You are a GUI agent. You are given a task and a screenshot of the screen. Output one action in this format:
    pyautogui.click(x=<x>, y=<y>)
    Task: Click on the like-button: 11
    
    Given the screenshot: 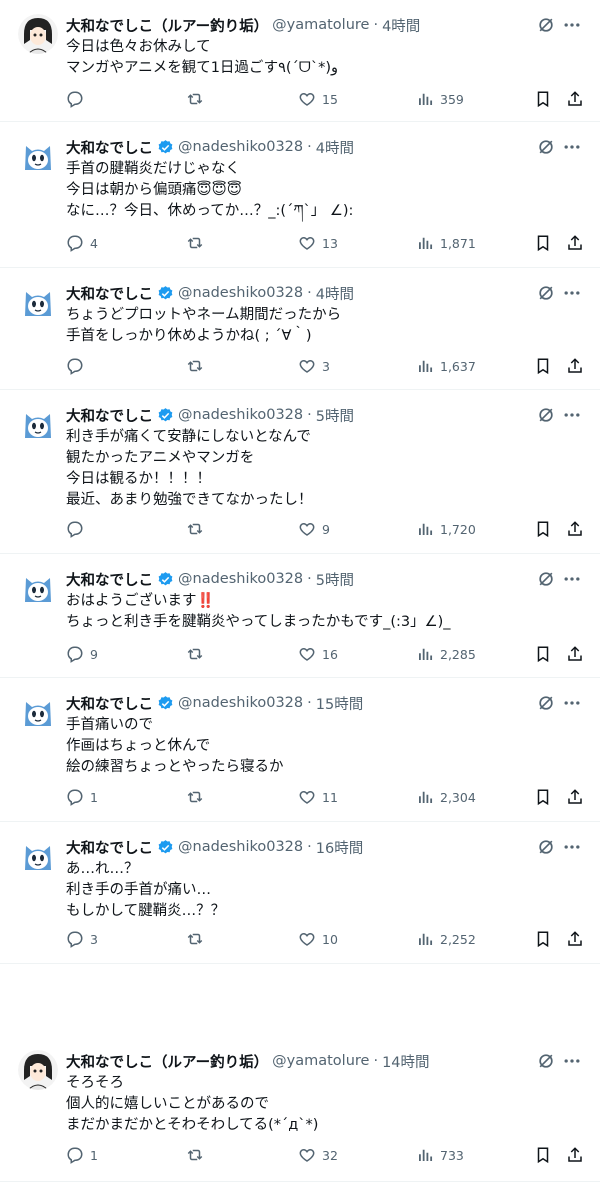 What is the action you would take?
    pyautogui.click(x=318, y=797)
    